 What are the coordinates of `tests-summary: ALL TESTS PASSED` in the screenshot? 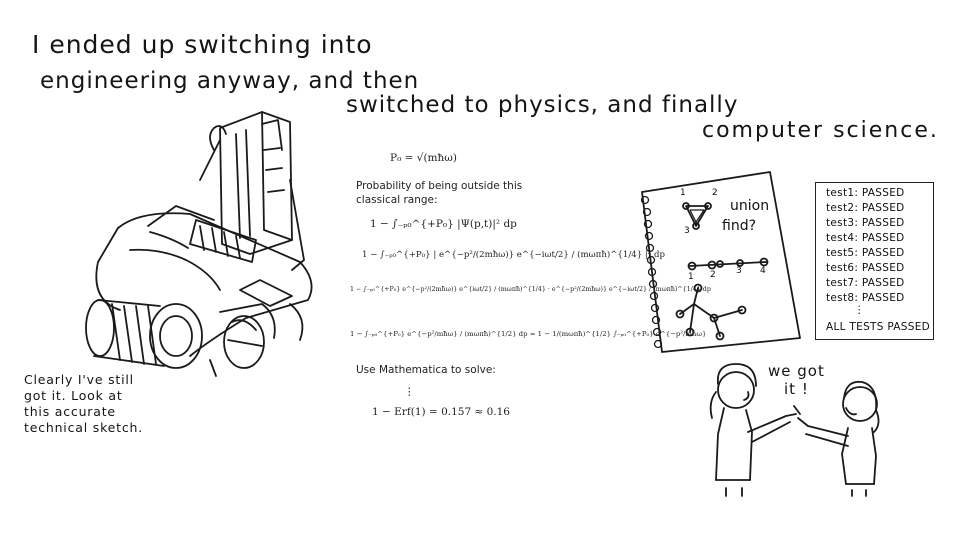 It's located at (878, 327).